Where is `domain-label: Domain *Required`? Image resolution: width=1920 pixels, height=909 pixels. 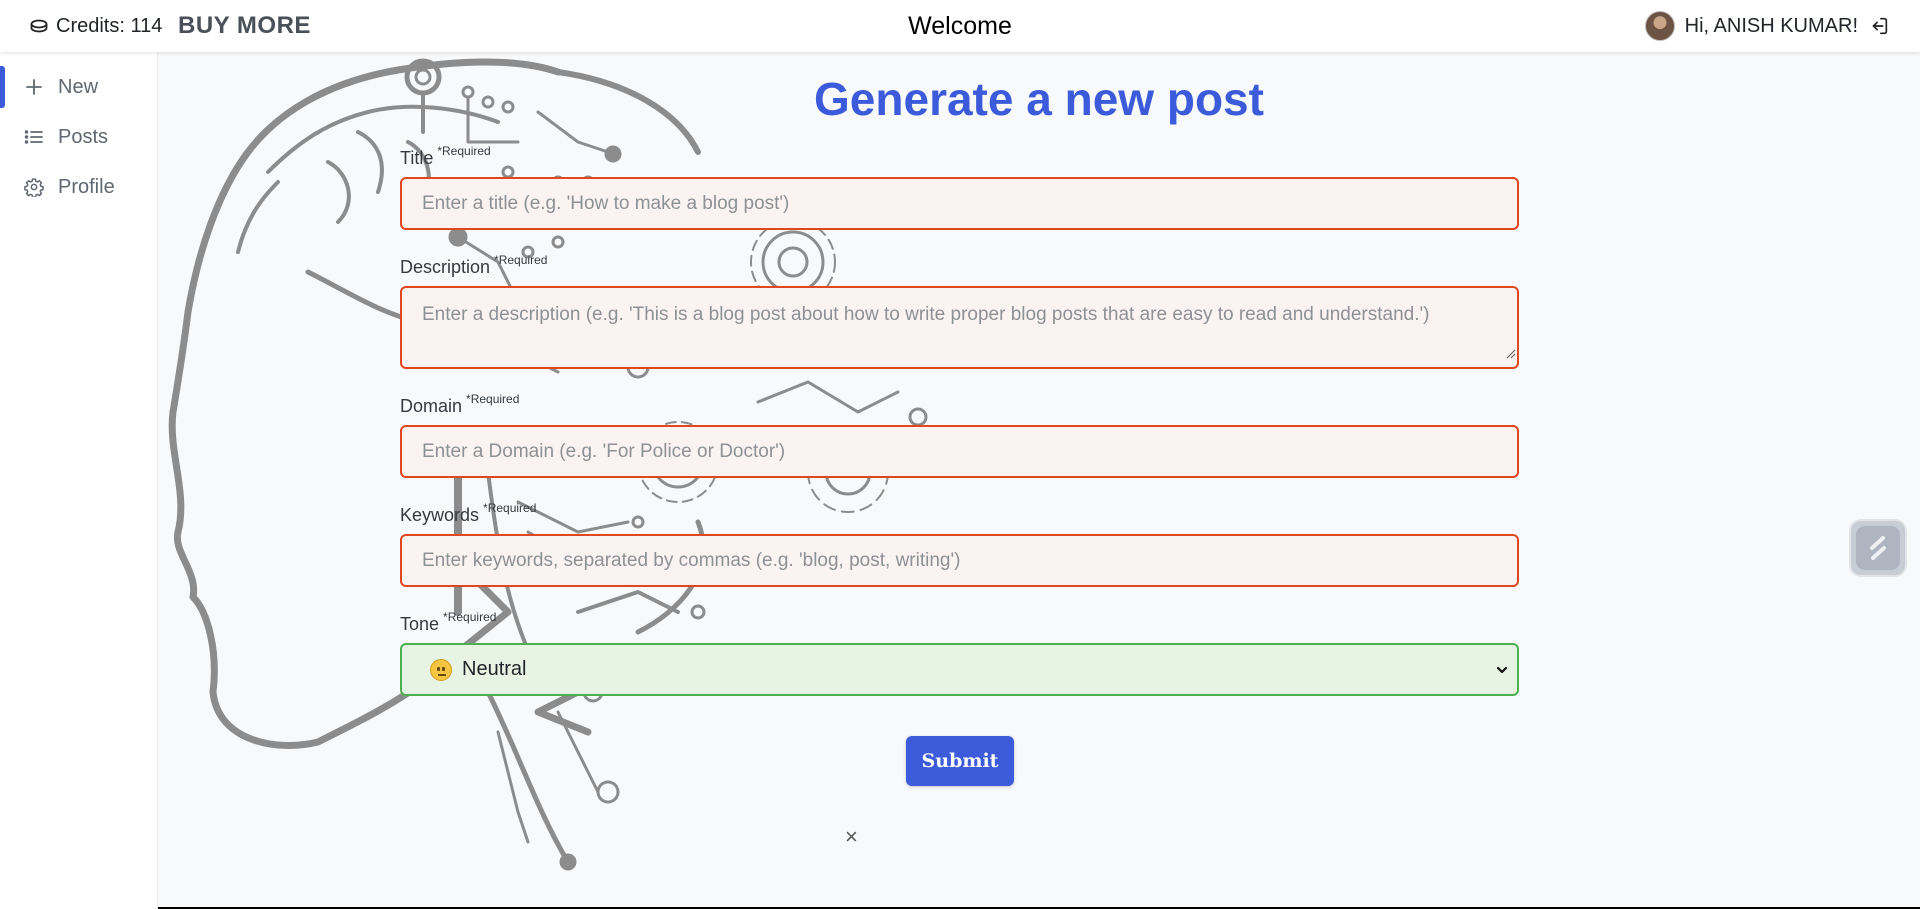 domain-label: Domain *Required is located at coordinates (460, 404).